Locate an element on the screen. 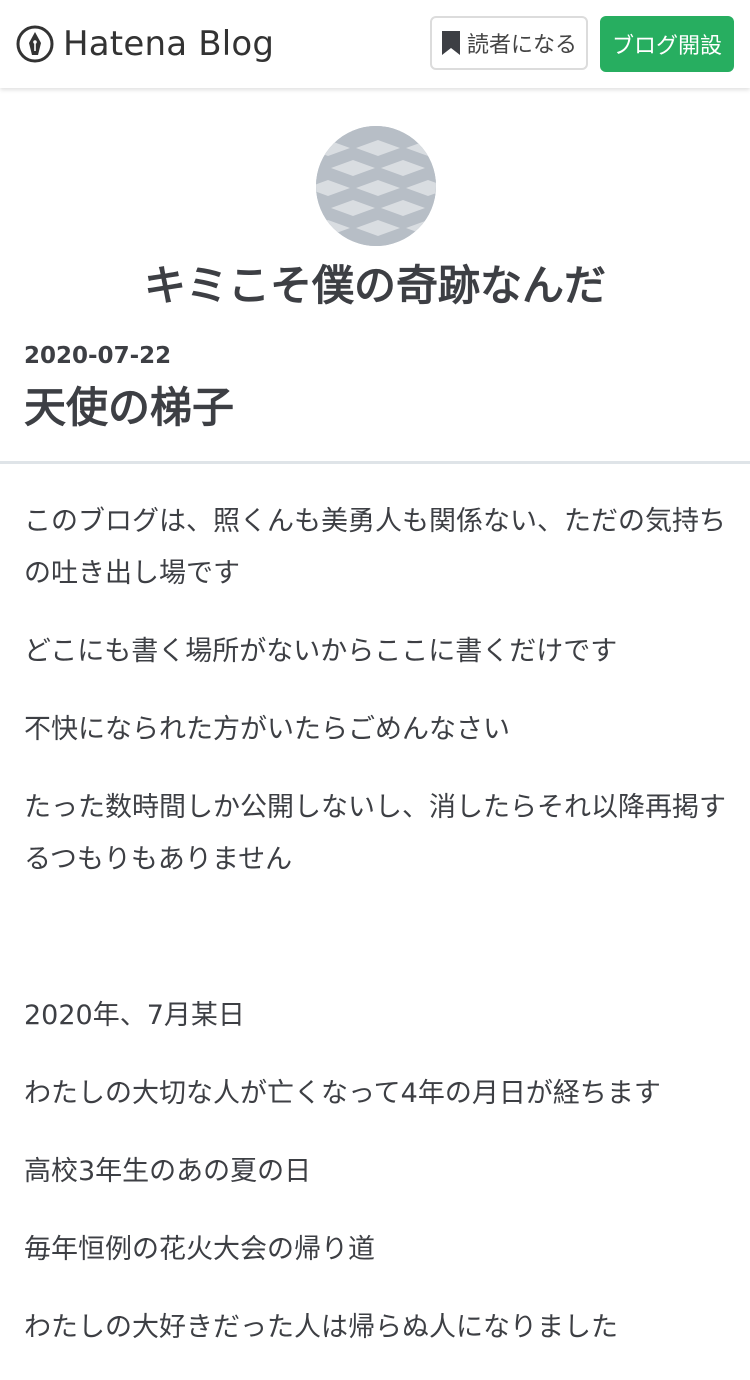  subscribe-button: 読者になる is located at coordinates (509, 43).